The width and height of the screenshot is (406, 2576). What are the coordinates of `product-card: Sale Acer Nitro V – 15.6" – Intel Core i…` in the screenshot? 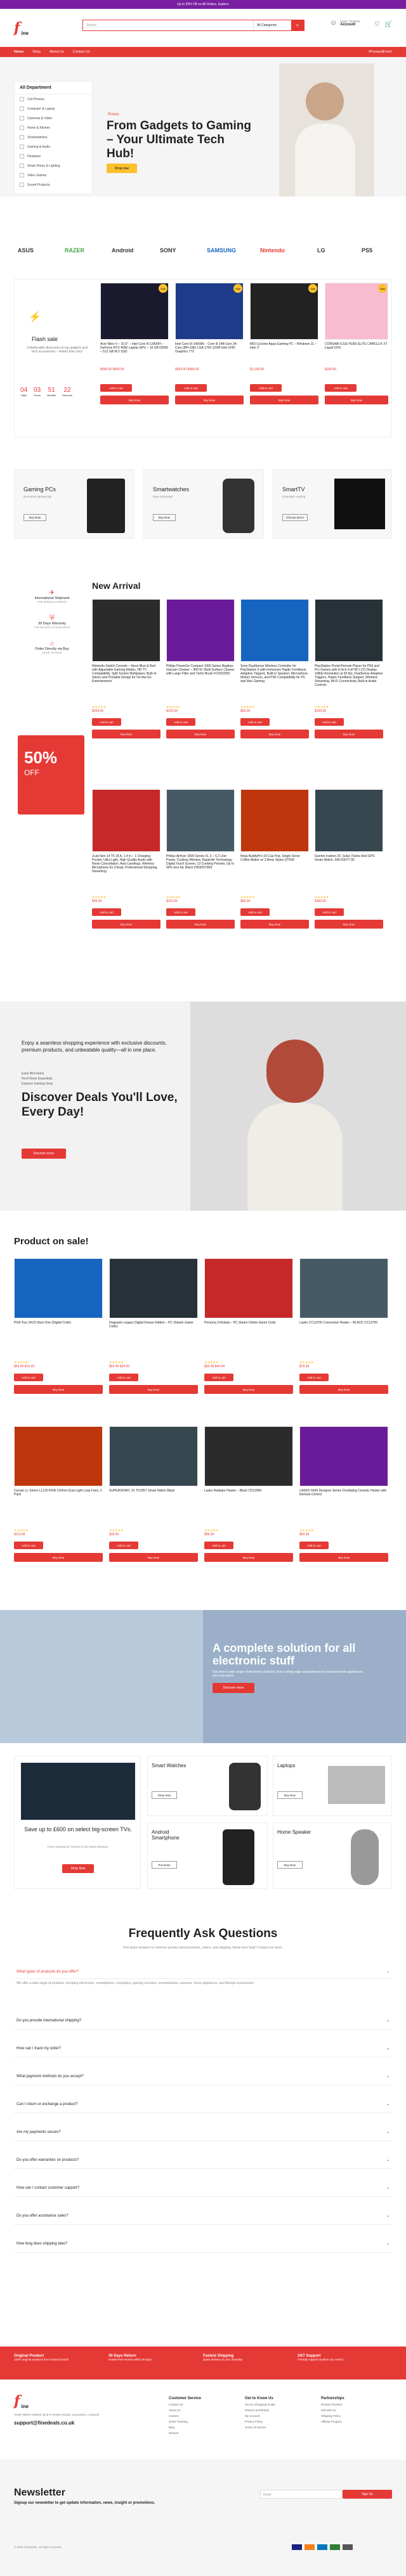 It's located at (134, 359).